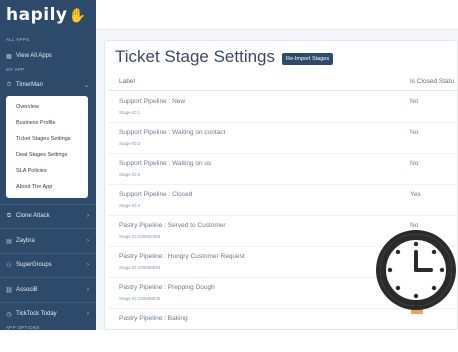 Image resolution: width=458 pixels, height=352 pixels. What do you see at coordinates (229, 341) in the screenshot?
I see `bottom-margin` at bounding box center [229, 341].